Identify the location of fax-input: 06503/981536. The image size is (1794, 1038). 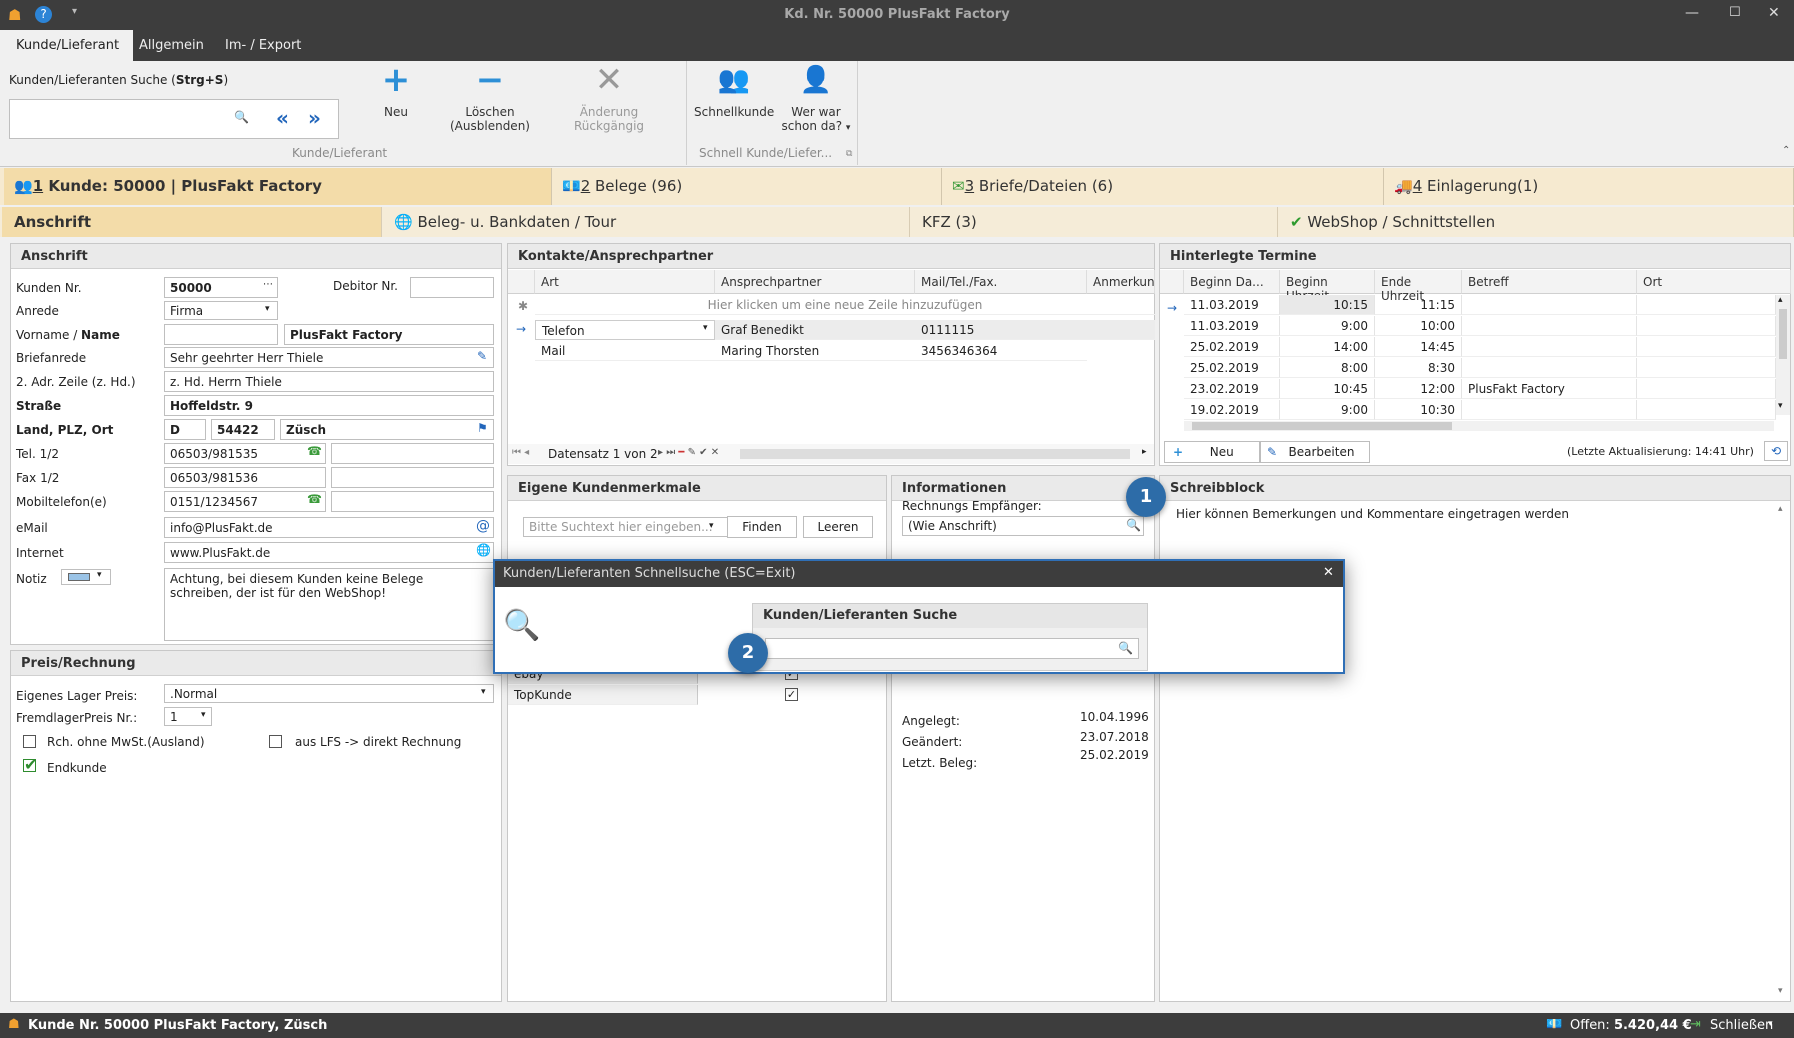
(245, 477).